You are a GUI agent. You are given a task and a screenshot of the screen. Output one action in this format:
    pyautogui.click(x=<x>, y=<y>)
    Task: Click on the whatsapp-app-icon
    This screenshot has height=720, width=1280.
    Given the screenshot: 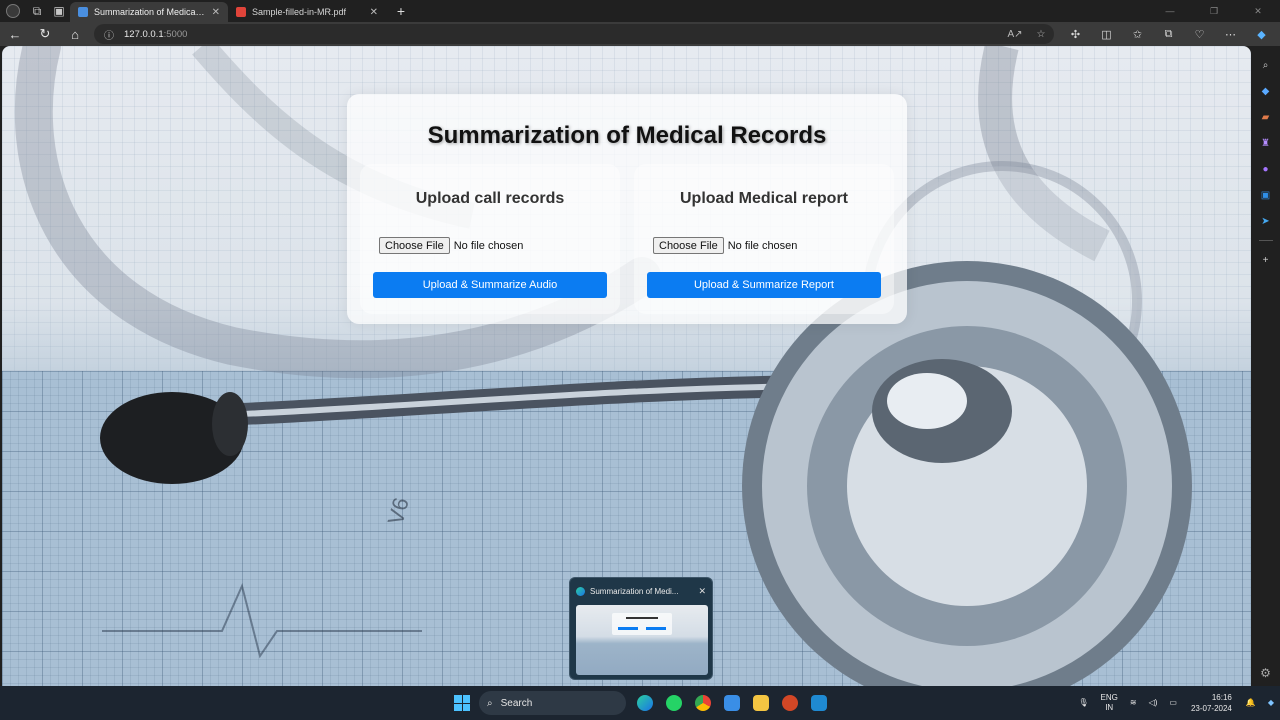 What is the action you would take?
    pyautogui.click(x=673, y=703)
    